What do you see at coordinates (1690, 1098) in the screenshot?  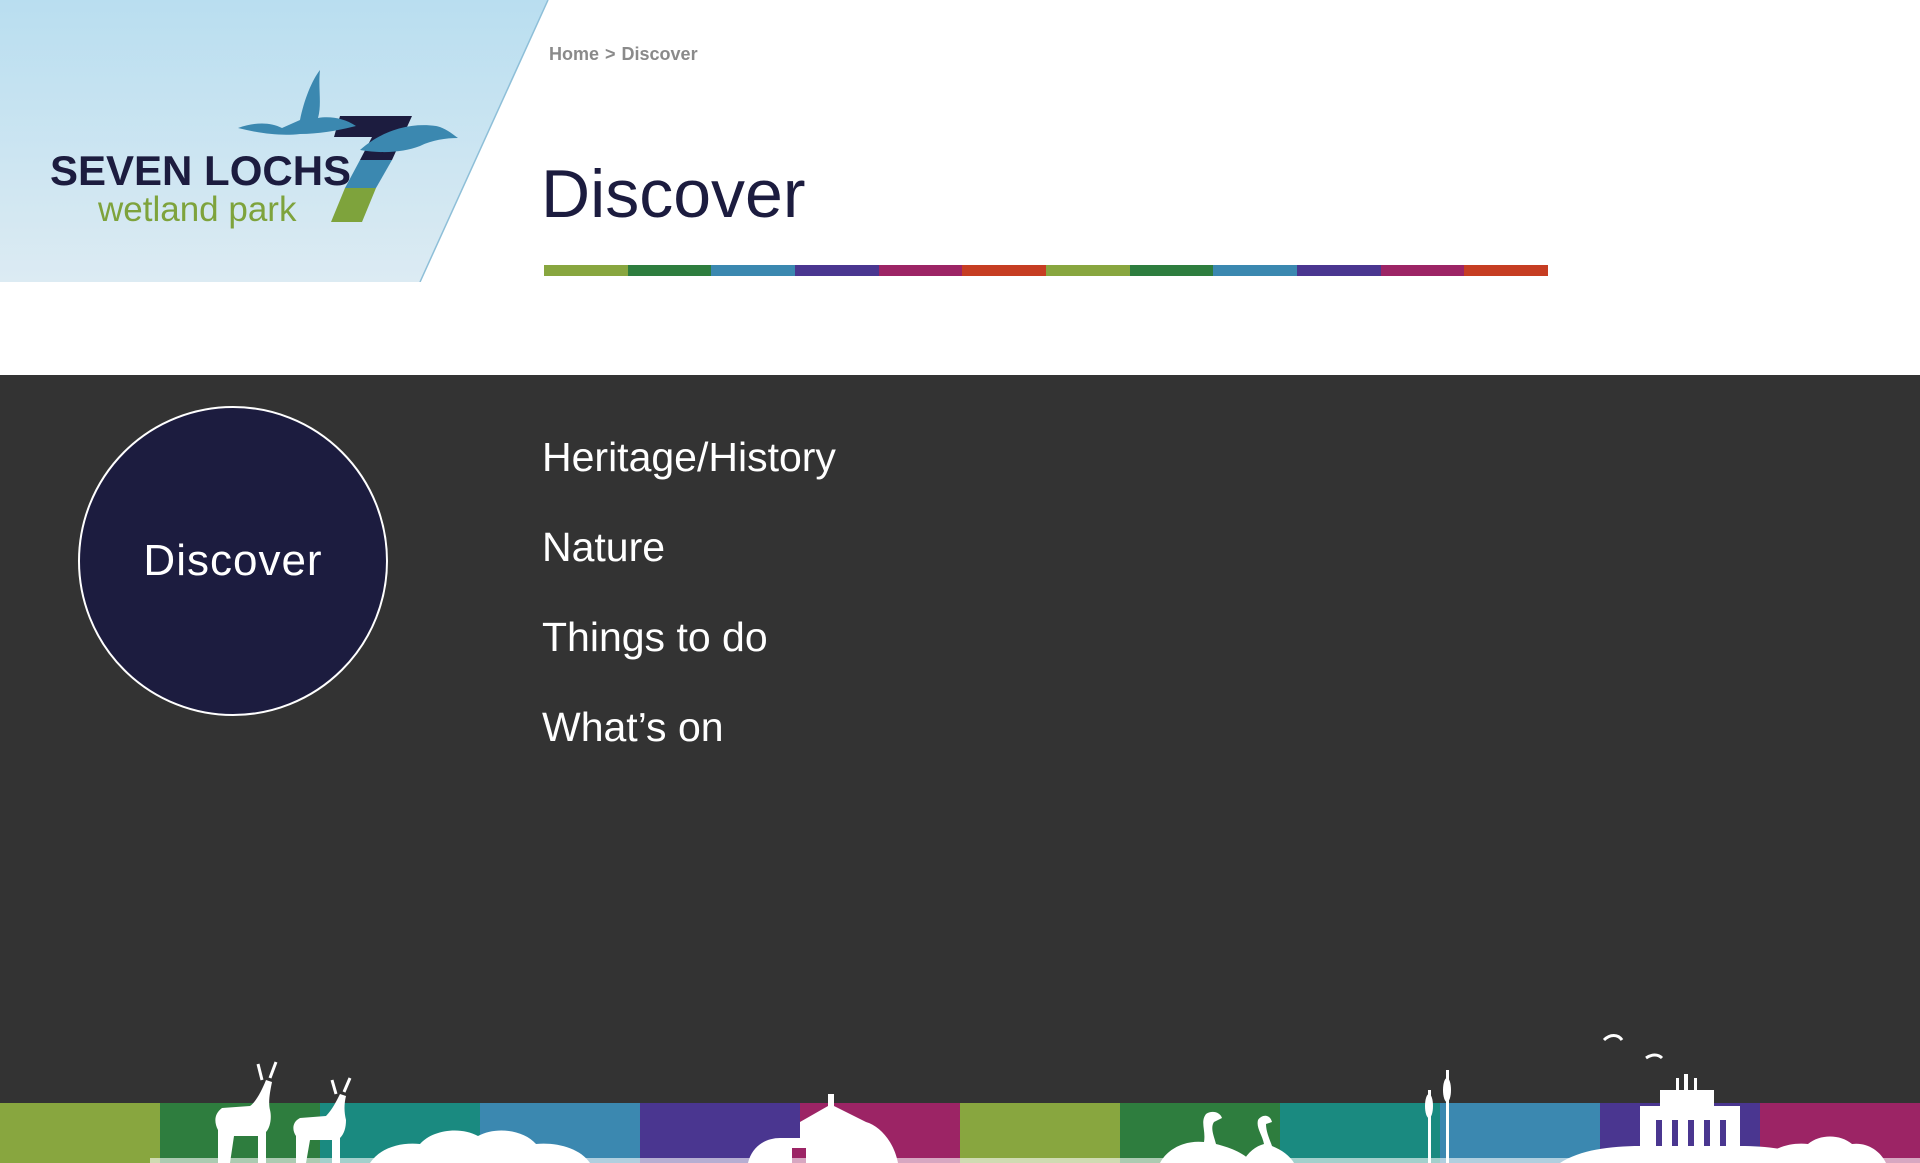 I see `visitor-centre-icon` at bounding box center [1690, 1098].